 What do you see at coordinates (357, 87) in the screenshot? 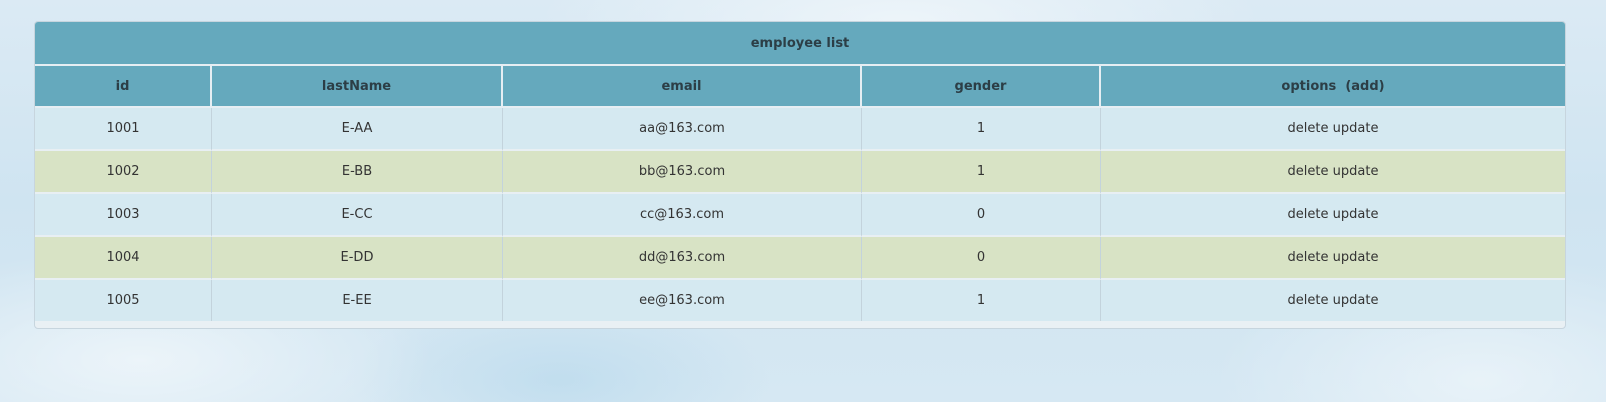
I see `column-header-lastname: lastName` at bounding box center [357, 87].